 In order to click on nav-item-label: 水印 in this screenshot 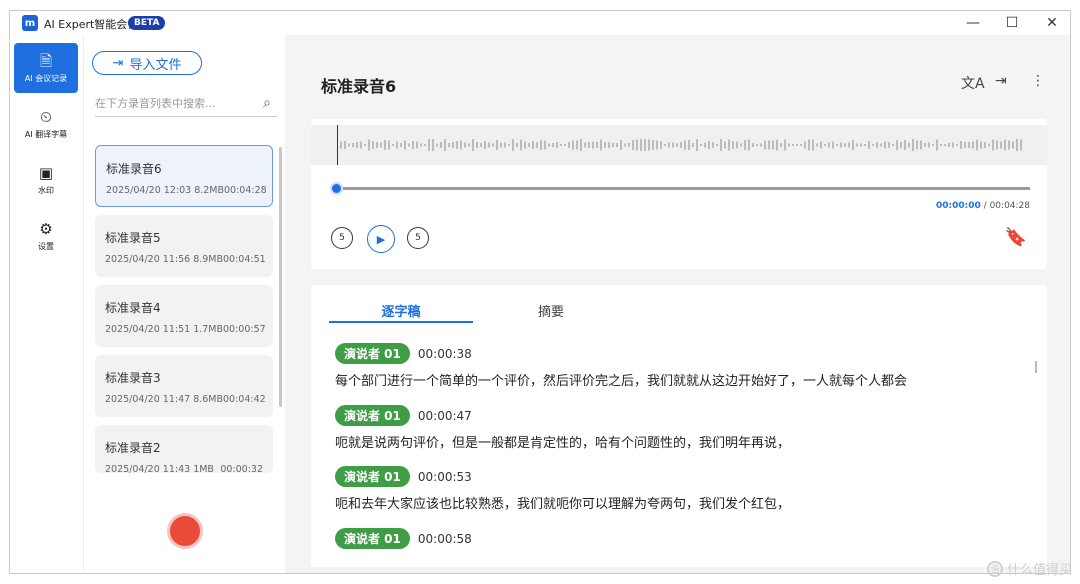, I will do `click(46, 190)`.